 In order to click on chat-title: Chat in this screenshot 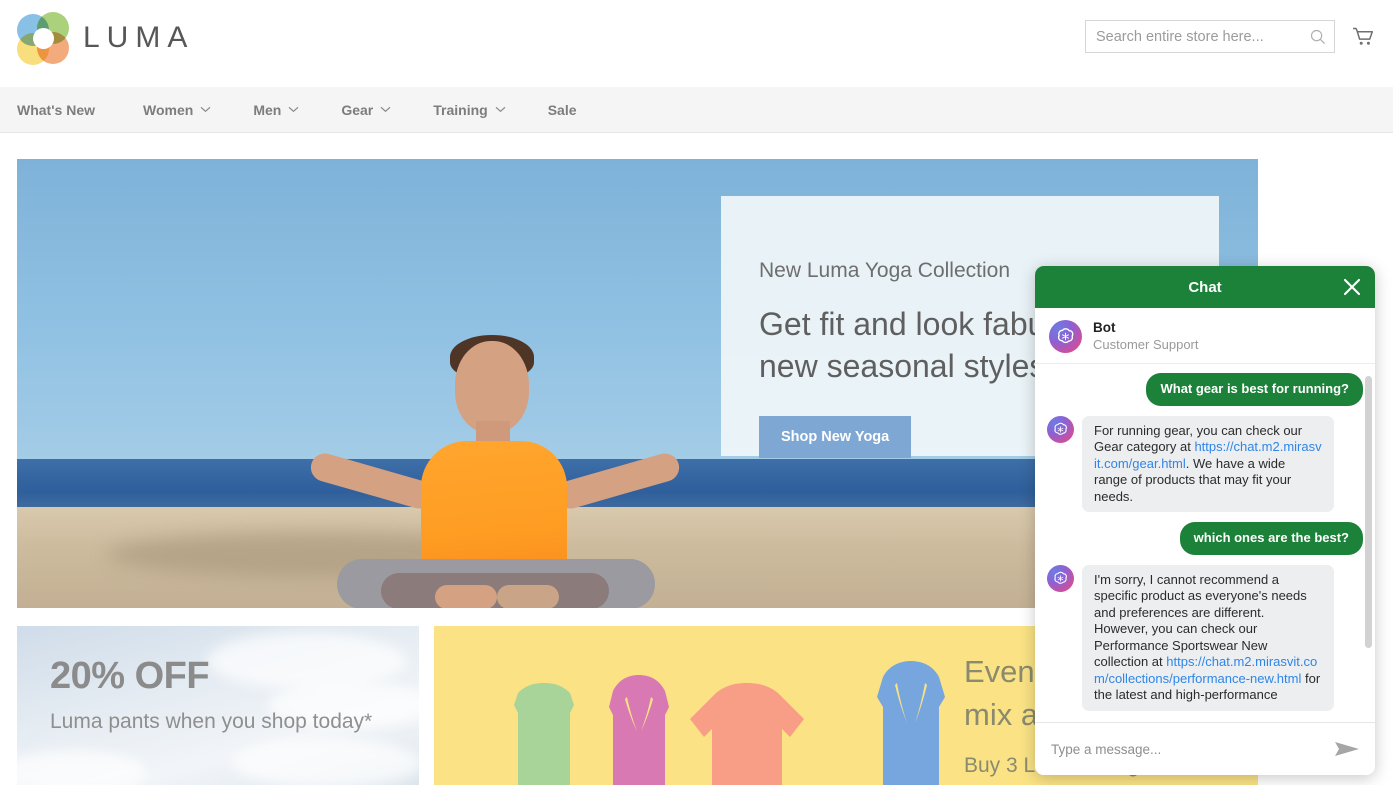, I will do `click(1205, 287)`.